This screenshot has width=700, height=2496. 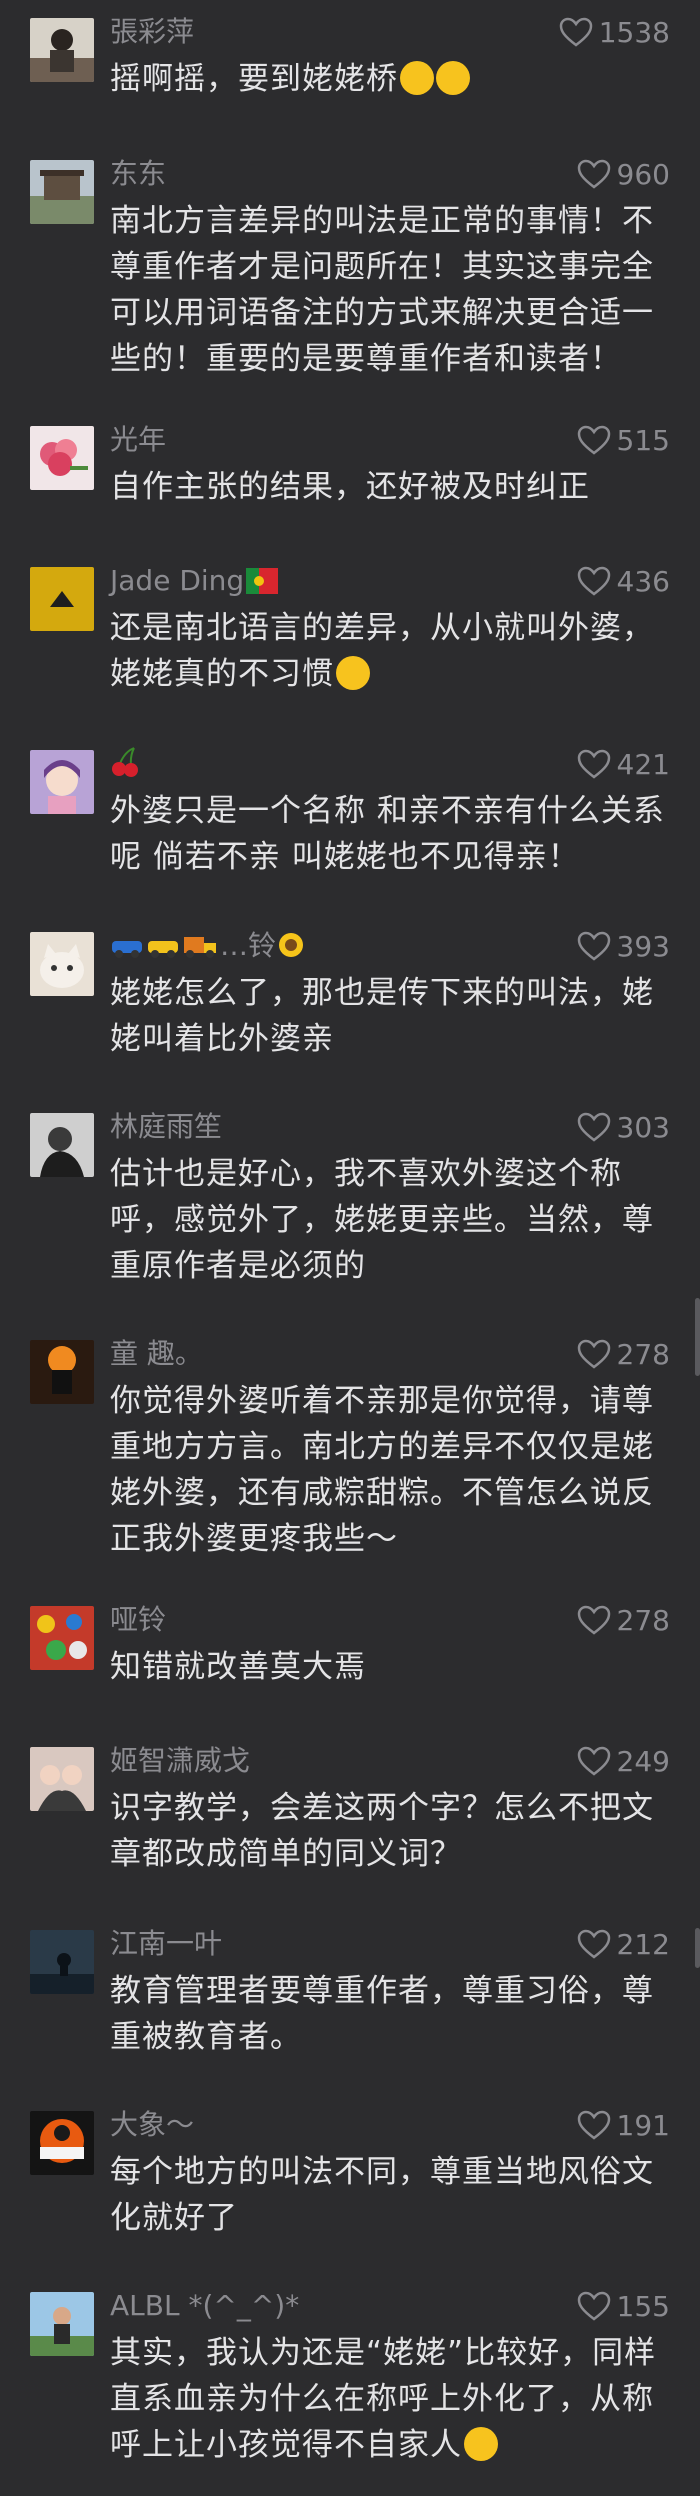 I want to click on like-count: 960, so click(x=643, y=174).